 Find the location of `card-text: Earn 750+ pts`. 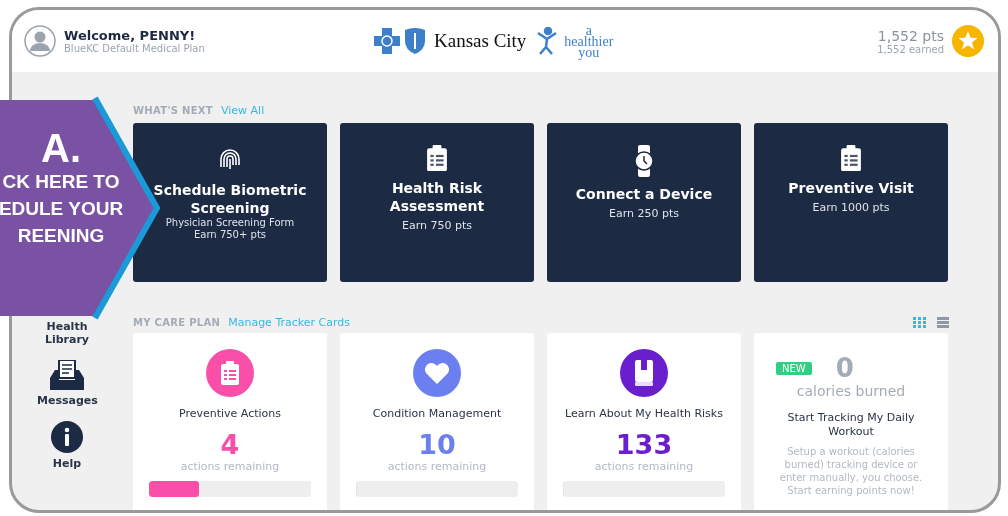

card-text: Earn 750+ pts is located at coordinates (230, 235).